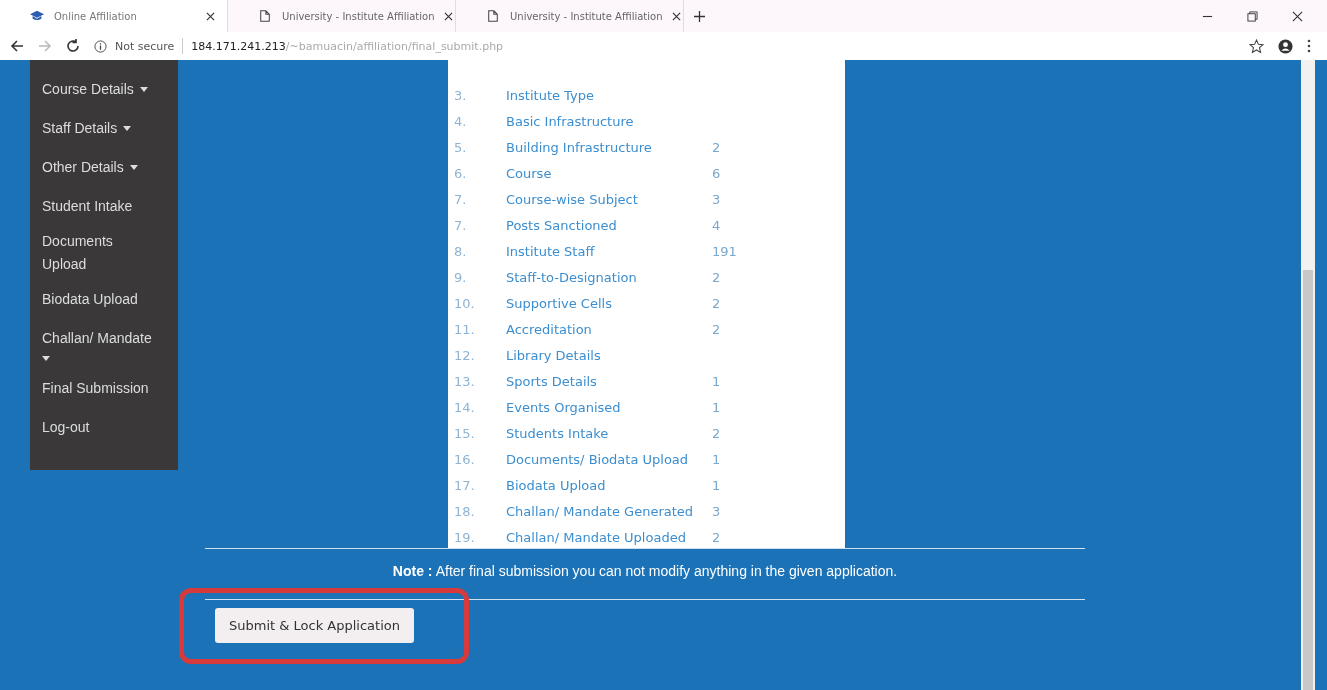 The width and height of the screenshot is (1327, 690). I want to click on table-cell-text: Accreditation, so click(549, 329).